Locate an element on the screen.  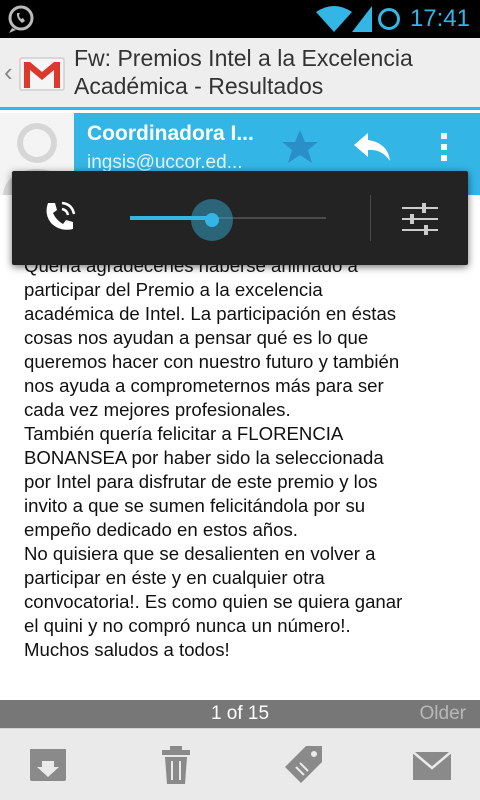
volume-divider is located at coordinates (370, 218).